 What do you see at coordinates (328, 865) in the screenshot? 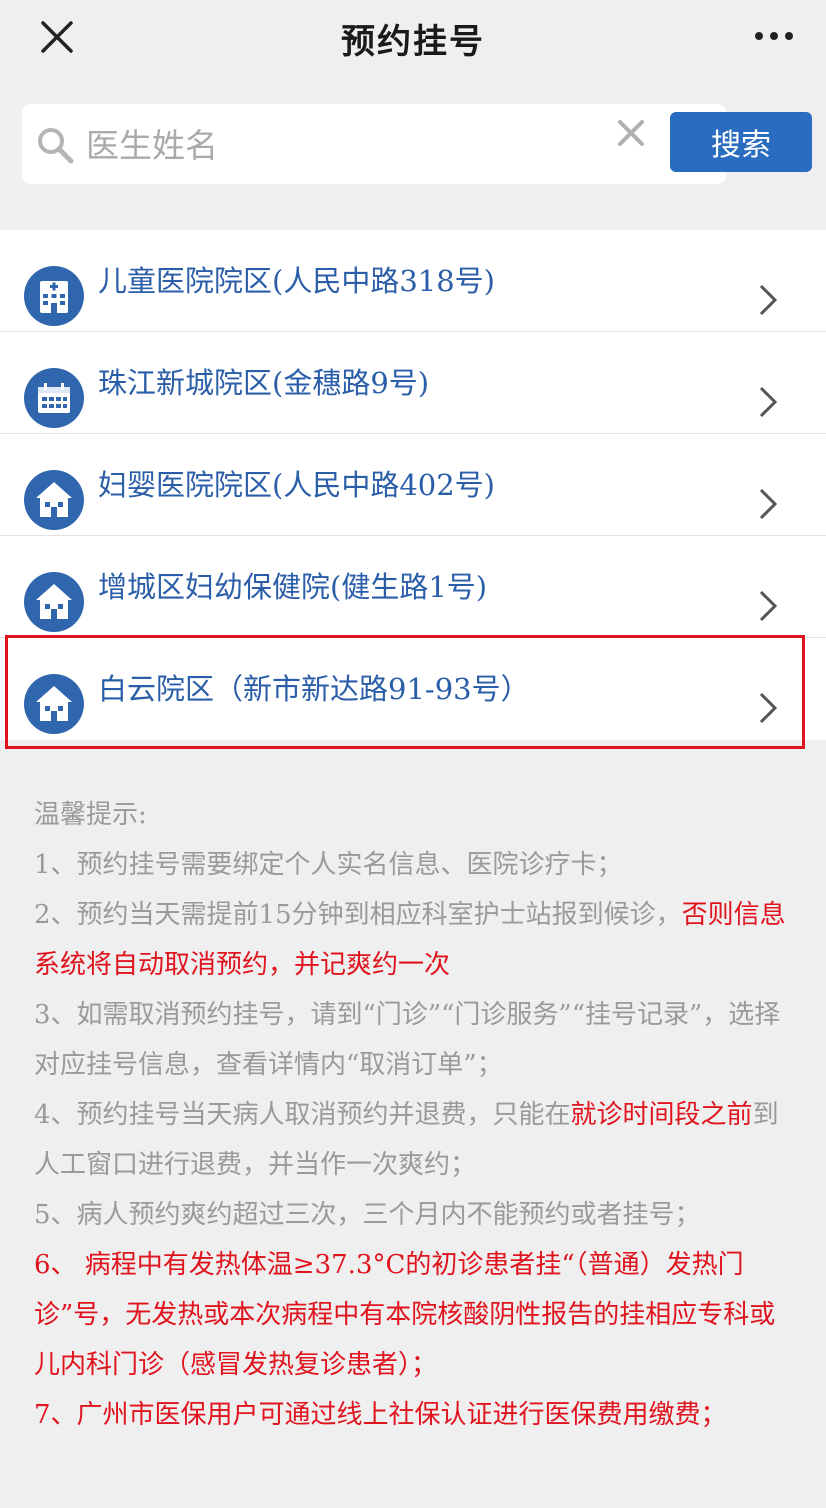
I see `tip-item-1: 1、预约挂号需要绑定个人实名信息、医院诊疗卡；` at bounding box center [328, 865].